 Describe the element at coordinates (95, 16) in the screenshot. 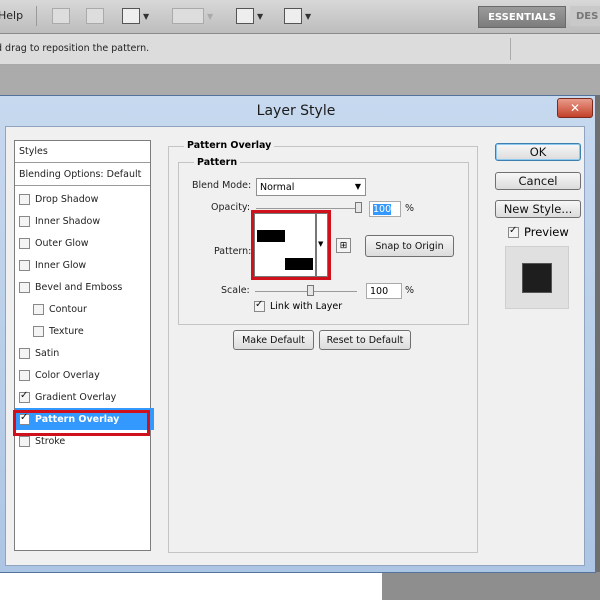

I see `tool-grid-icon` at that location.